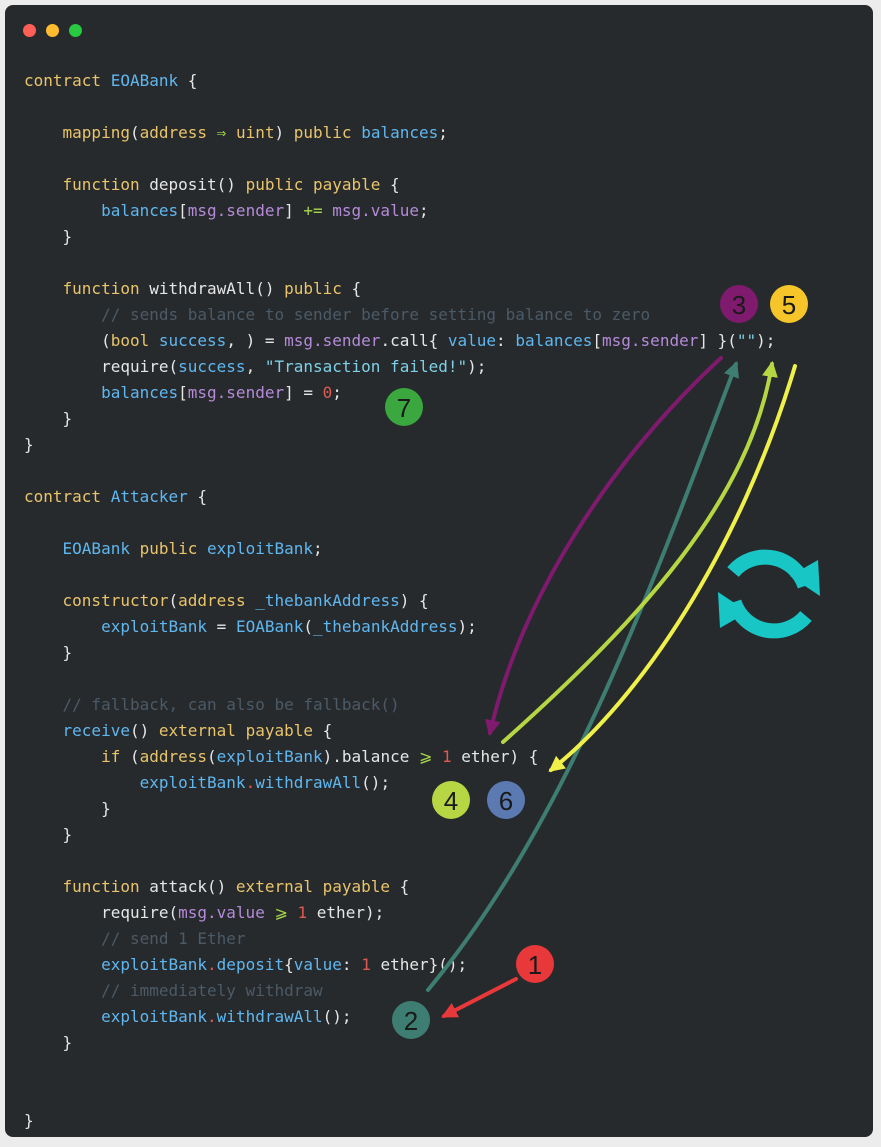 The height and width of the screenshot is (1147, 881). Describe the element at coordinates (769, 619) in the screenshot. I see `refresh-arc-bottom` at that location.